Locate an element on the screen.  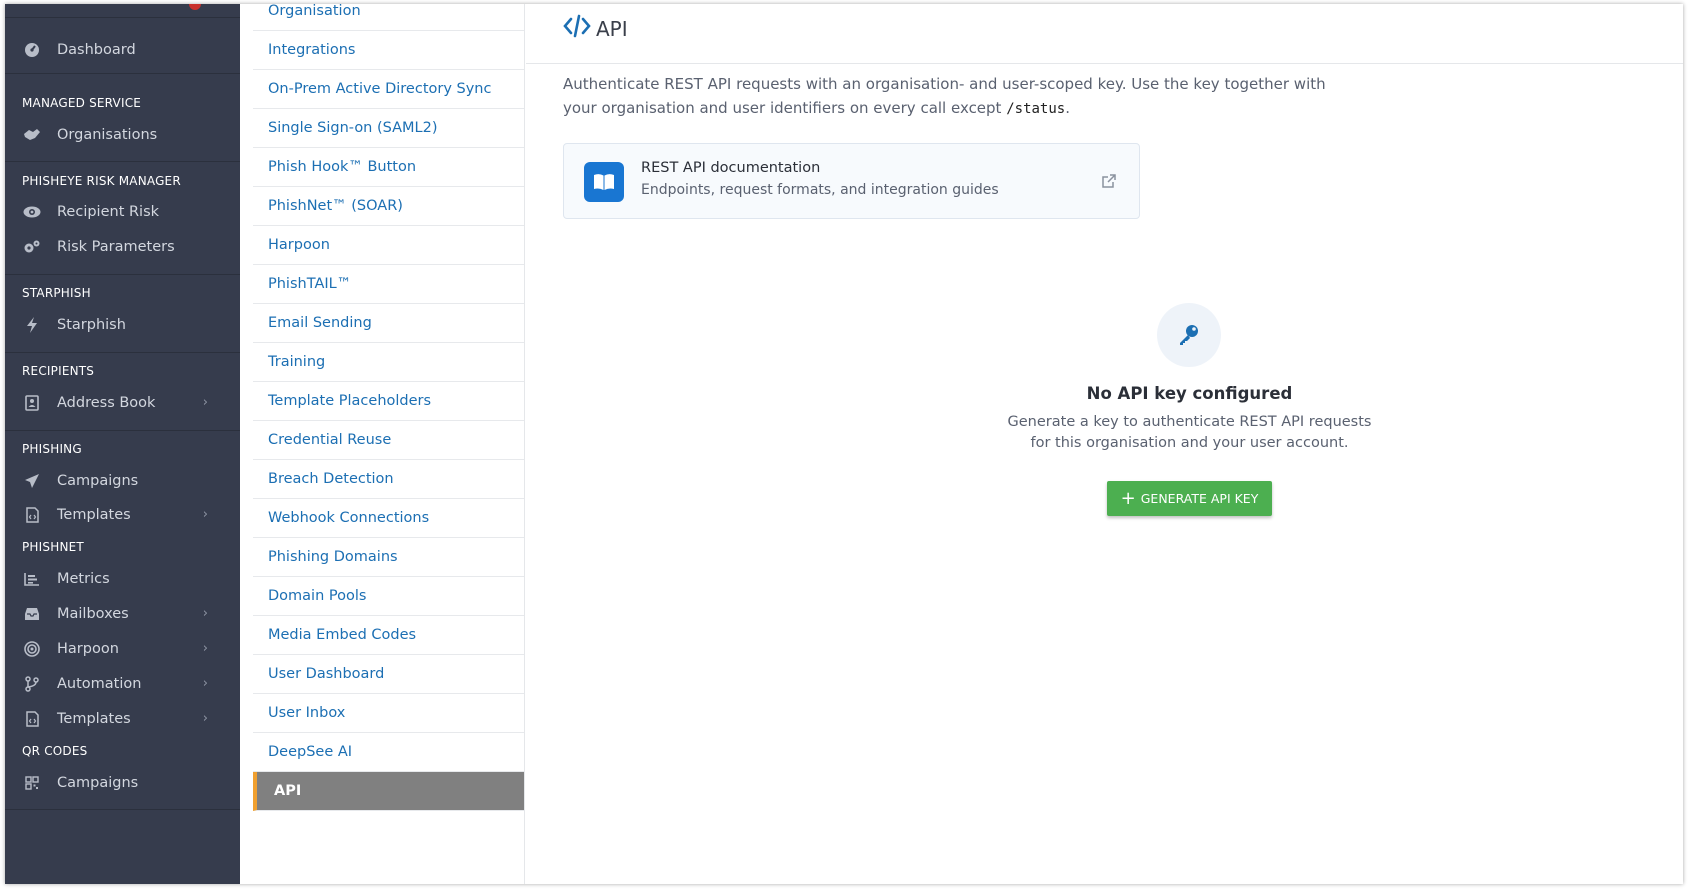
nav-item-label: Risk Parameters is located at coordinates (116, 247).